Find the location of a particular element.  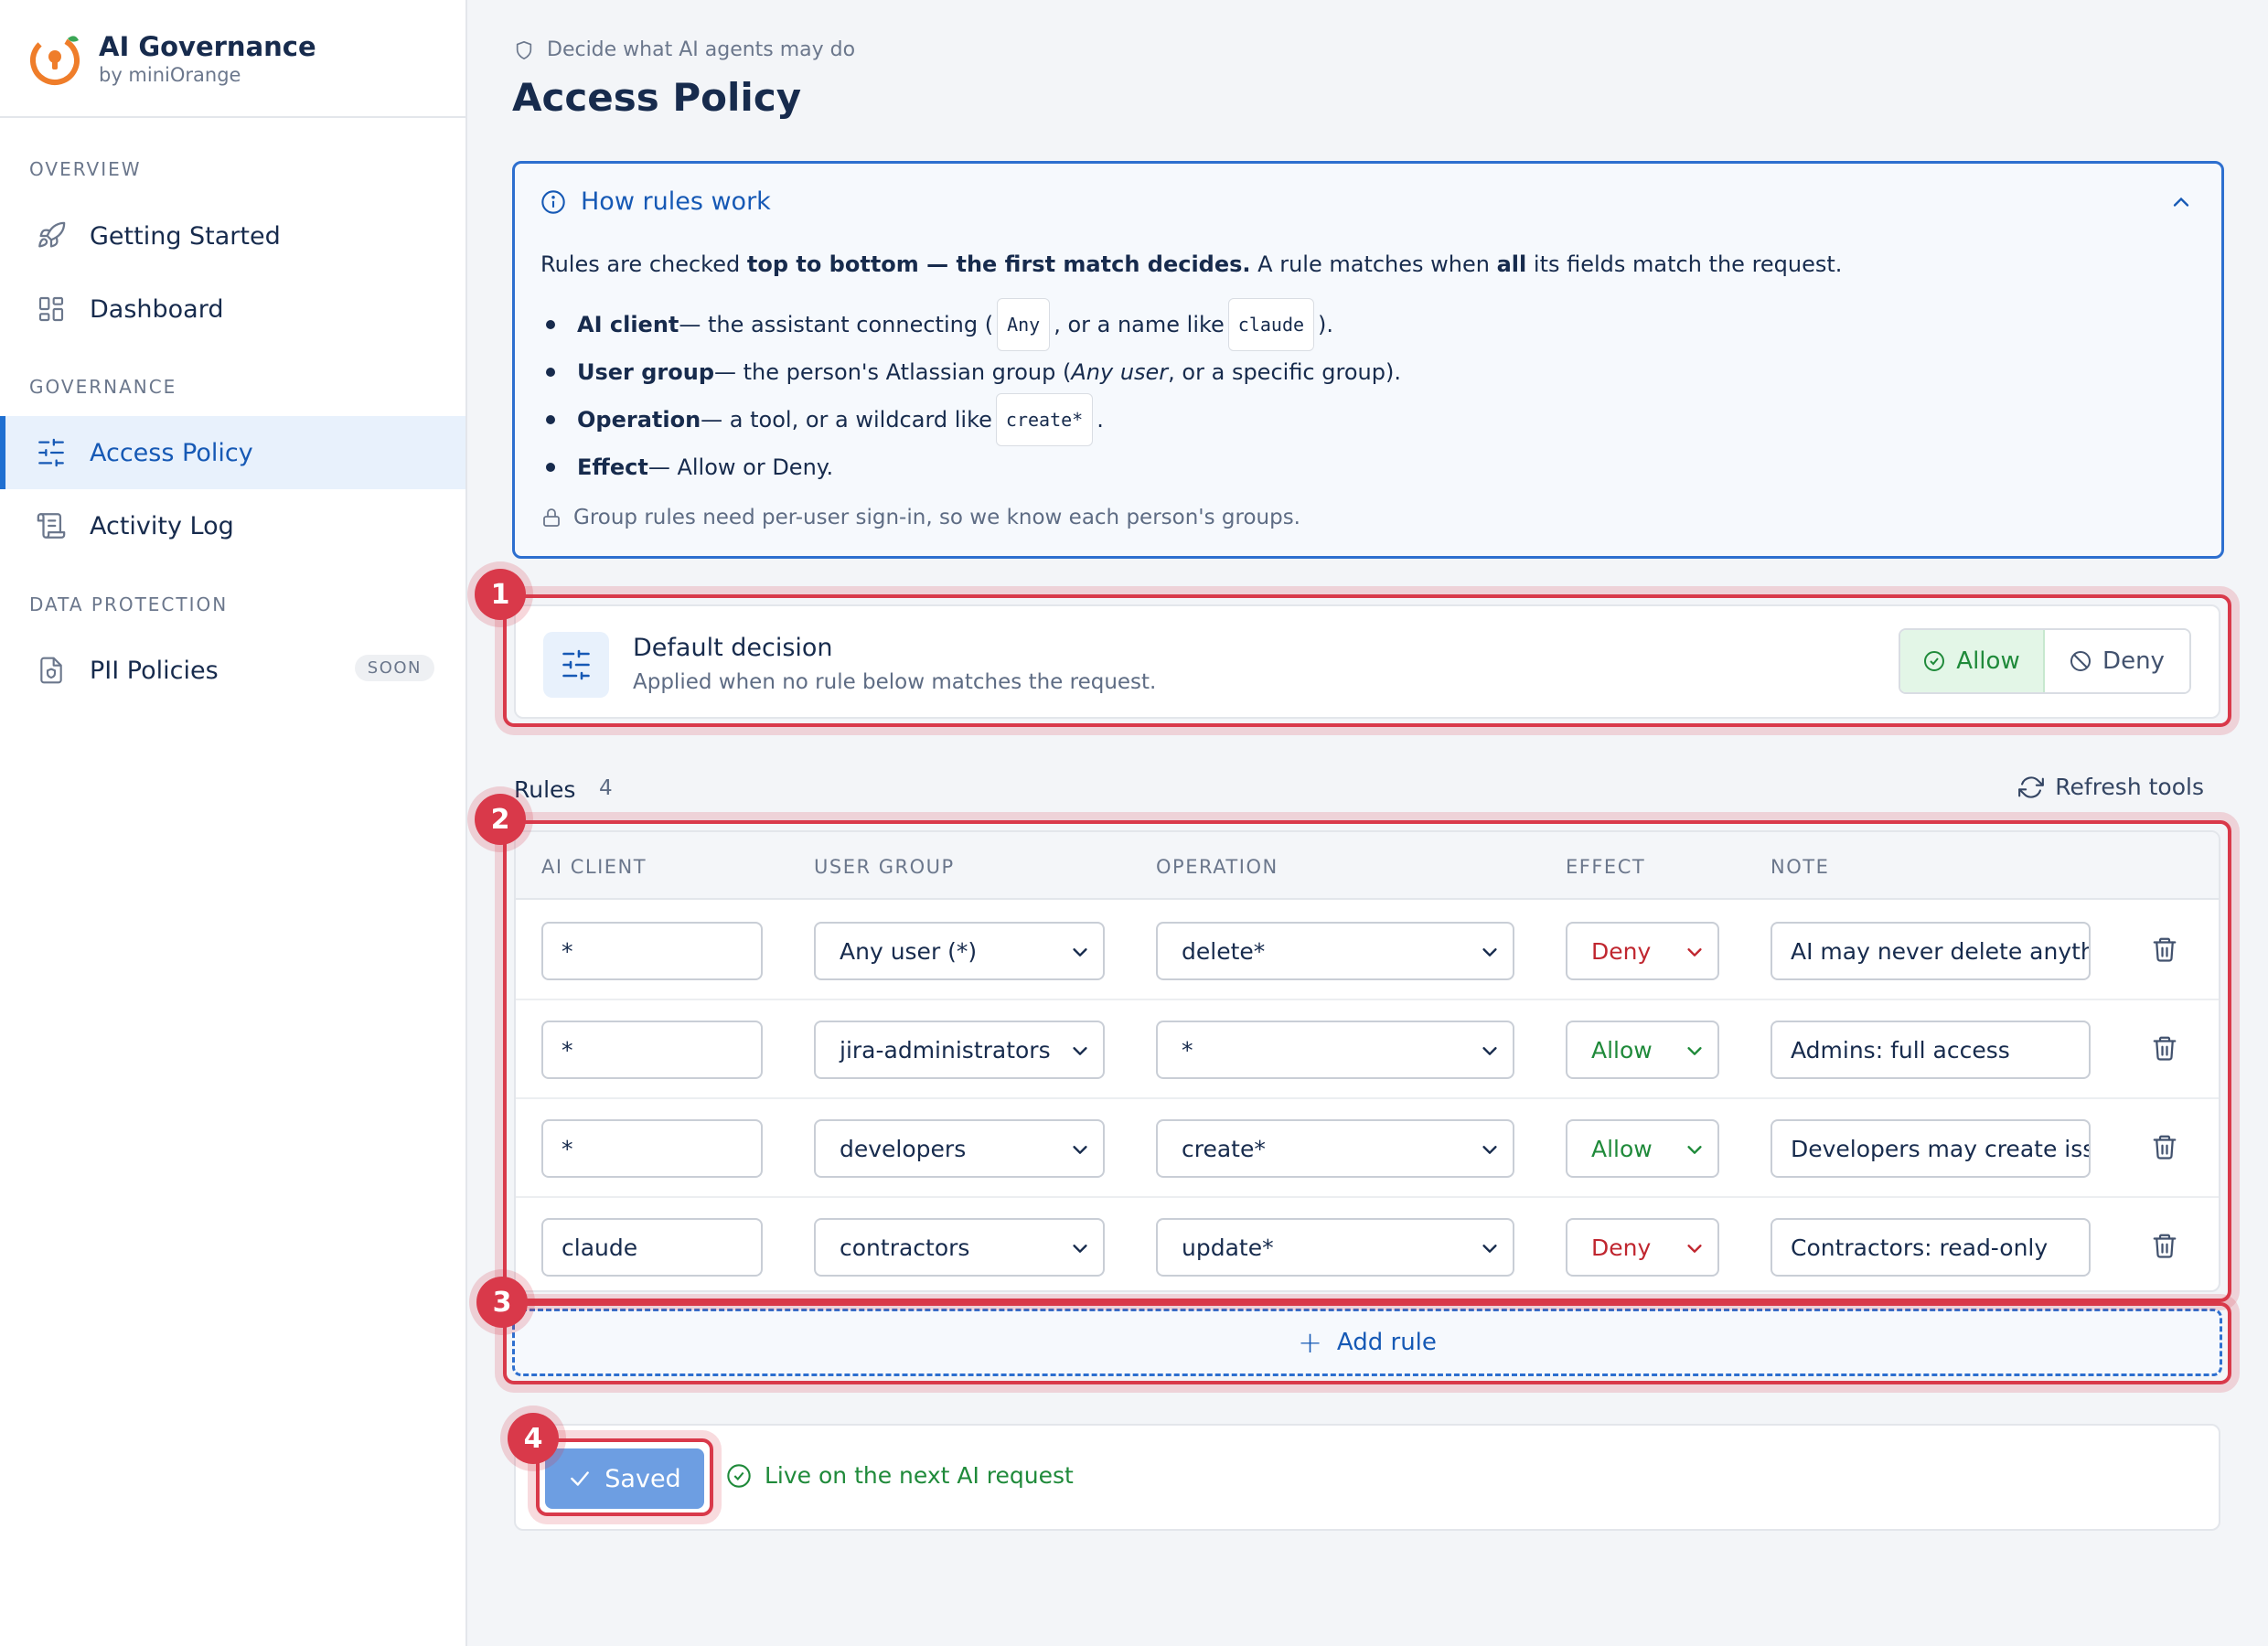

sidebar-item-label: Getting Started is located at coordinates (185, 236).